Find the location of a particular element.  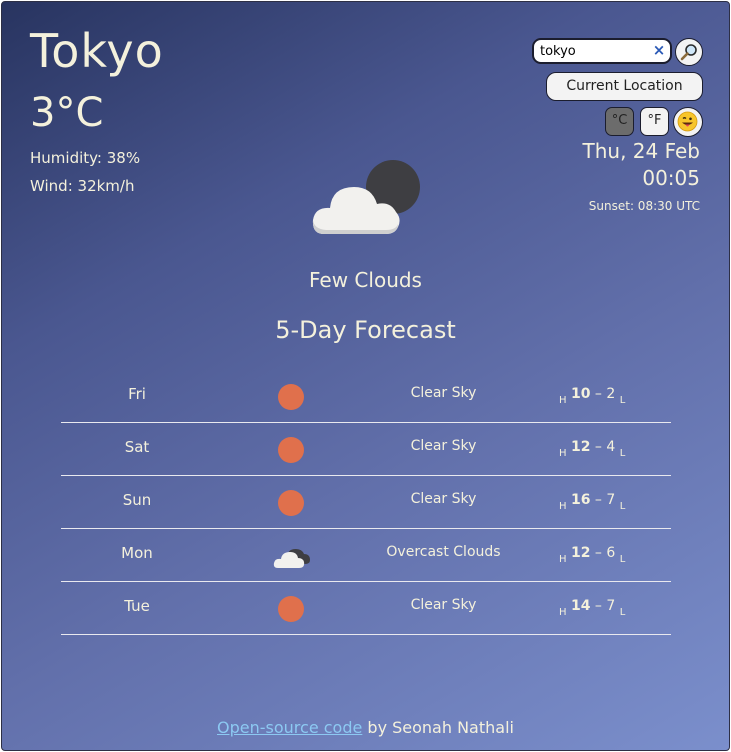

forecast-high-low: H 12 – 6 L is located at coordinates (592, 555).